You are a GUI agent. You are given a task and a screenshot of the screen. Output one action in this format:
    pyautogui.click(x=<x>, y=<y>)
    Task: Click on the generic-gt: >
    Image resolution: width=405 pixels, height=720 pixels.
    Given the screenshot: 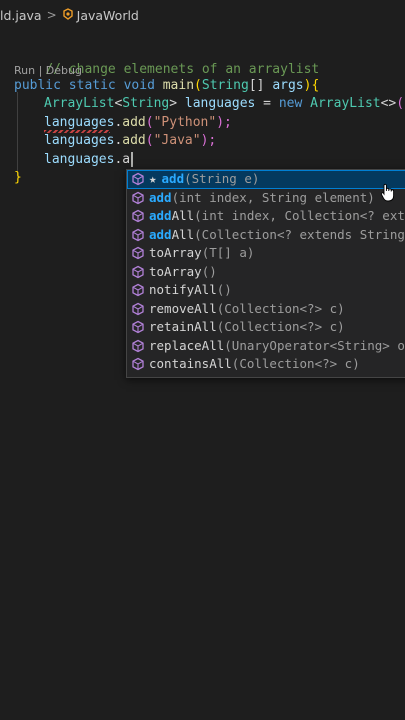 What is the action you would take?
    pyautogui.click(x=173, y=103)
    